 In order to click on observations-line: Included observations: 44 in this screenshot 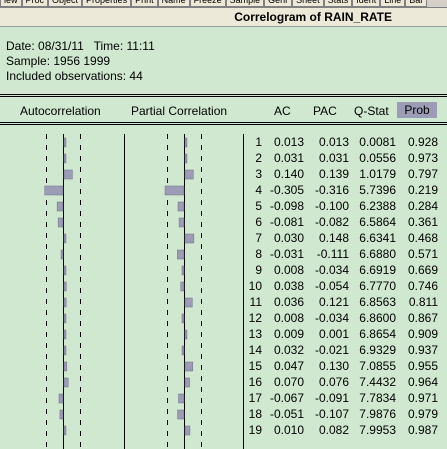, I will do `click(74, 76)`.